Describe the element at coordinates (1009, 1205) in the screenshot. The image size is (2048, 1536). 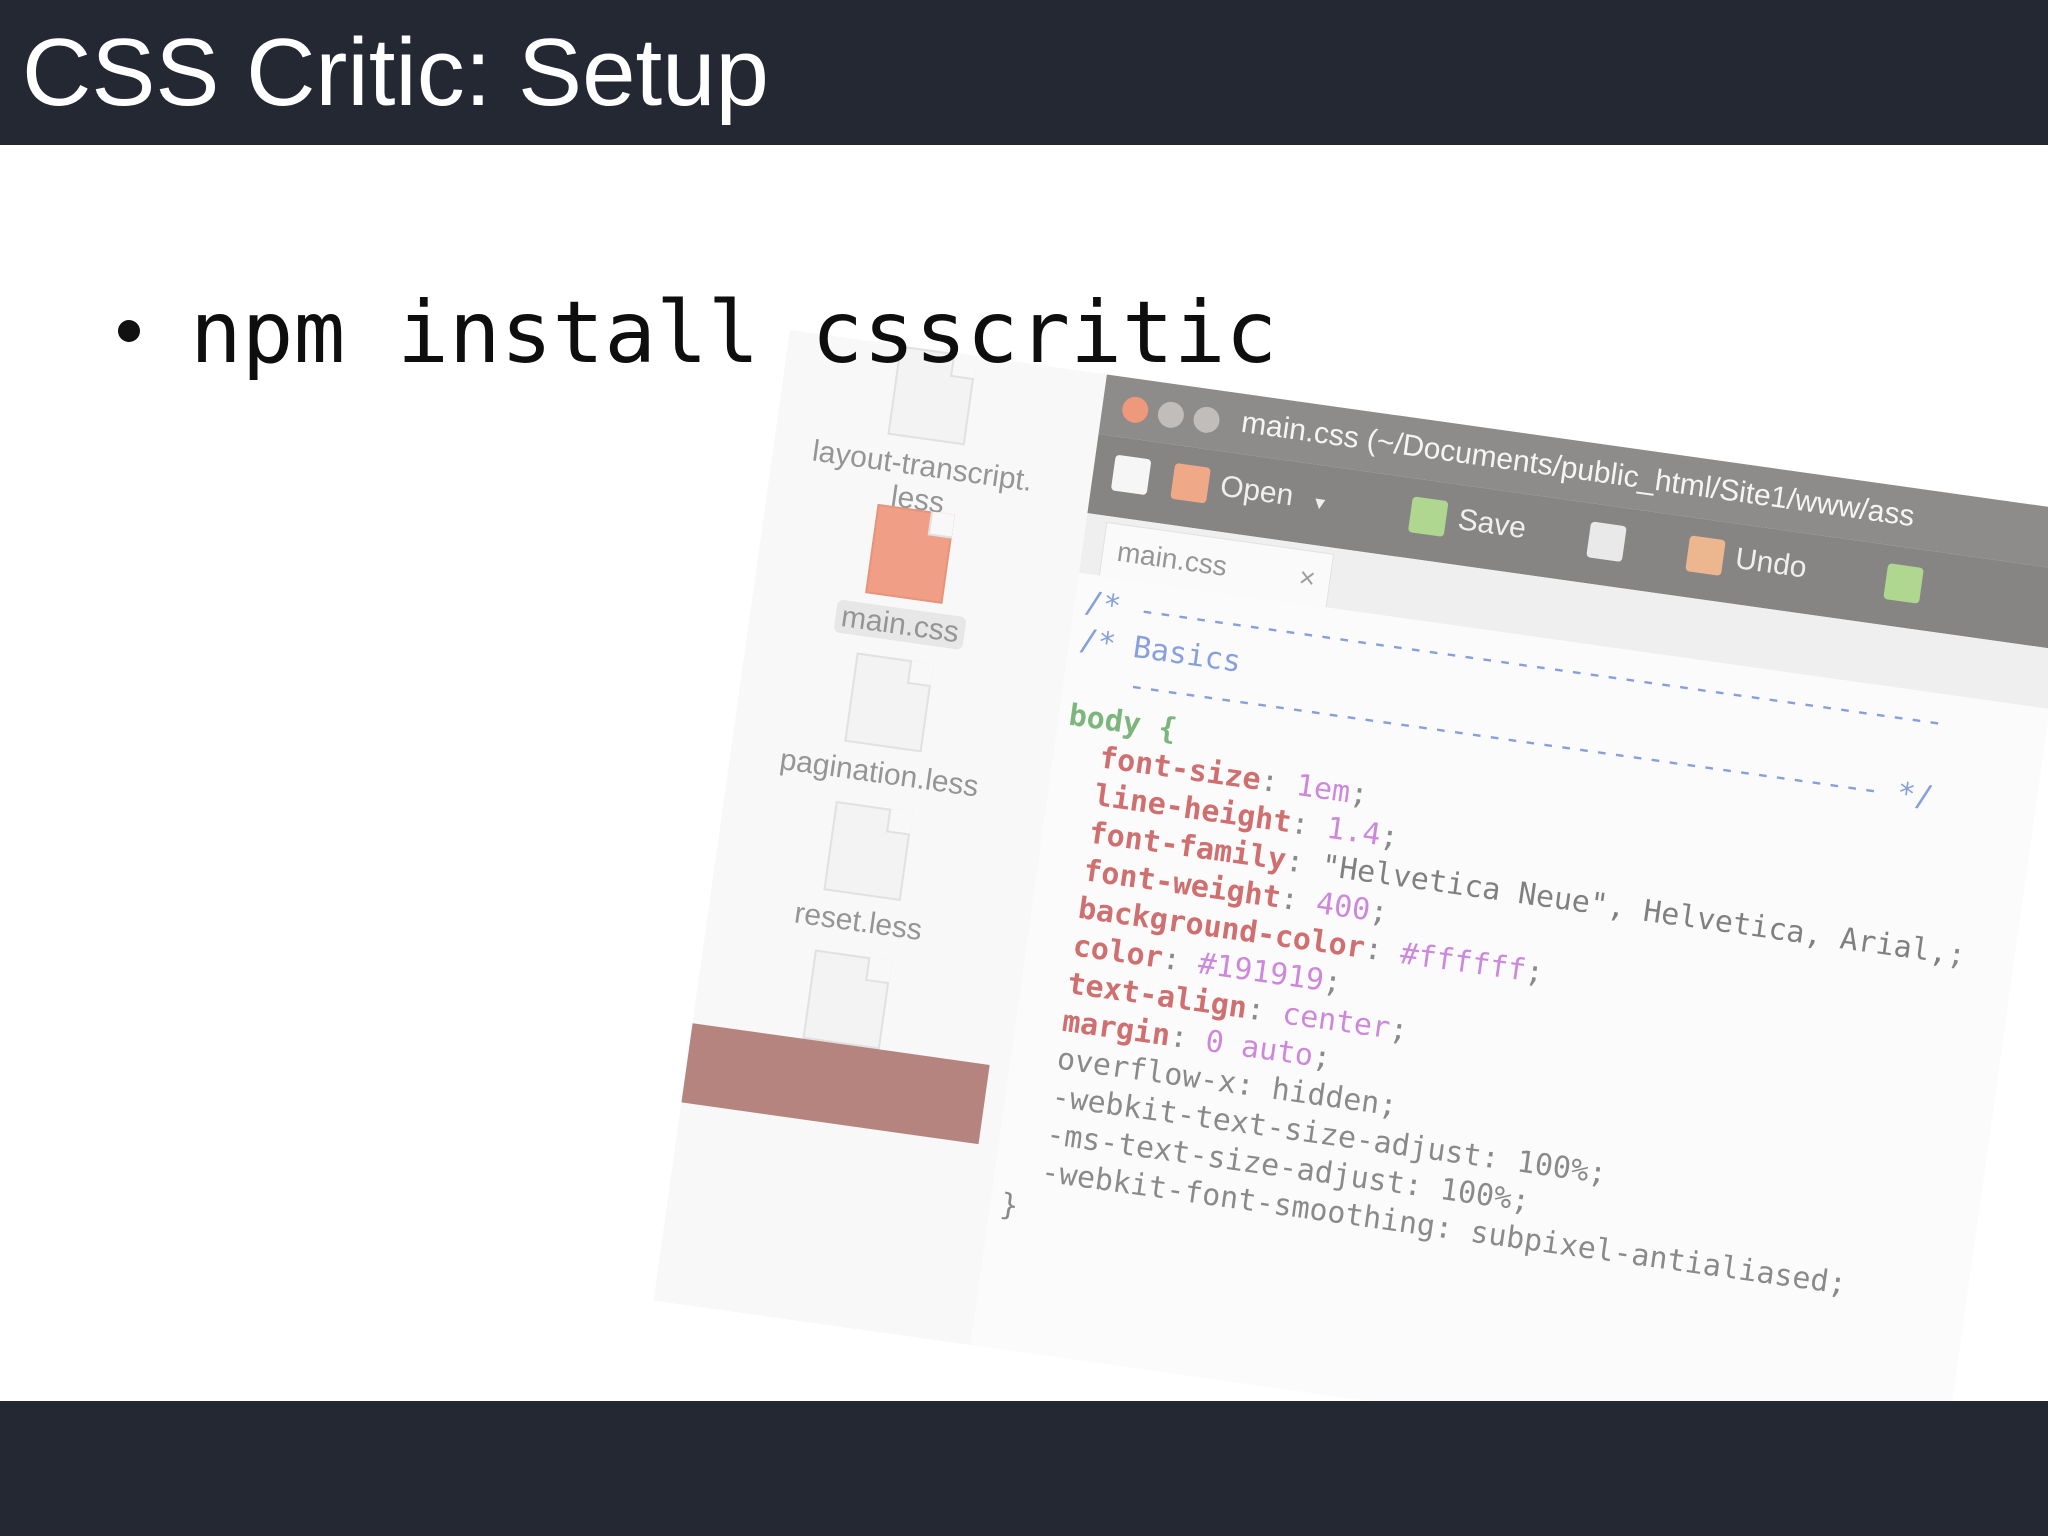
I see `code-text: }` at that location.